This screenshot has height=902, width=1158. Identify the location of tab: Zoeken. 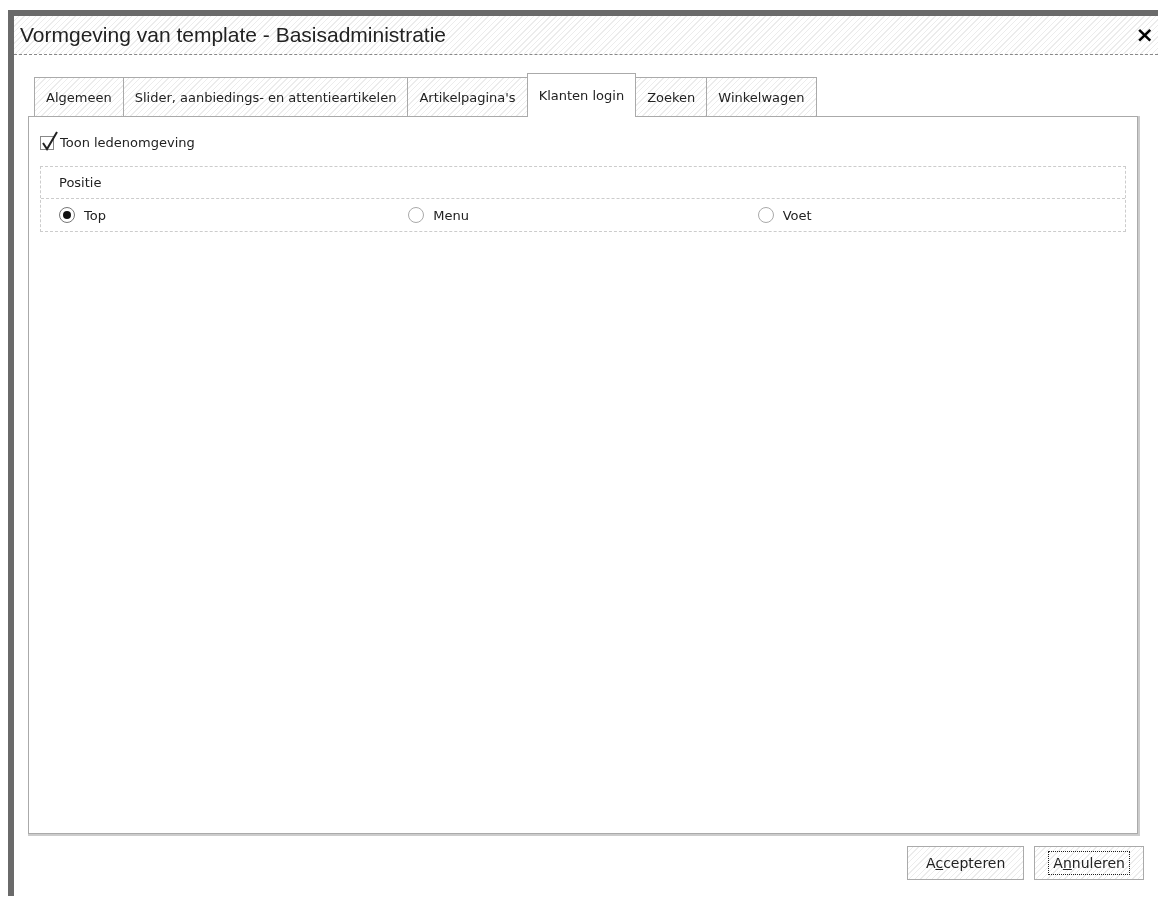
(671, 96).